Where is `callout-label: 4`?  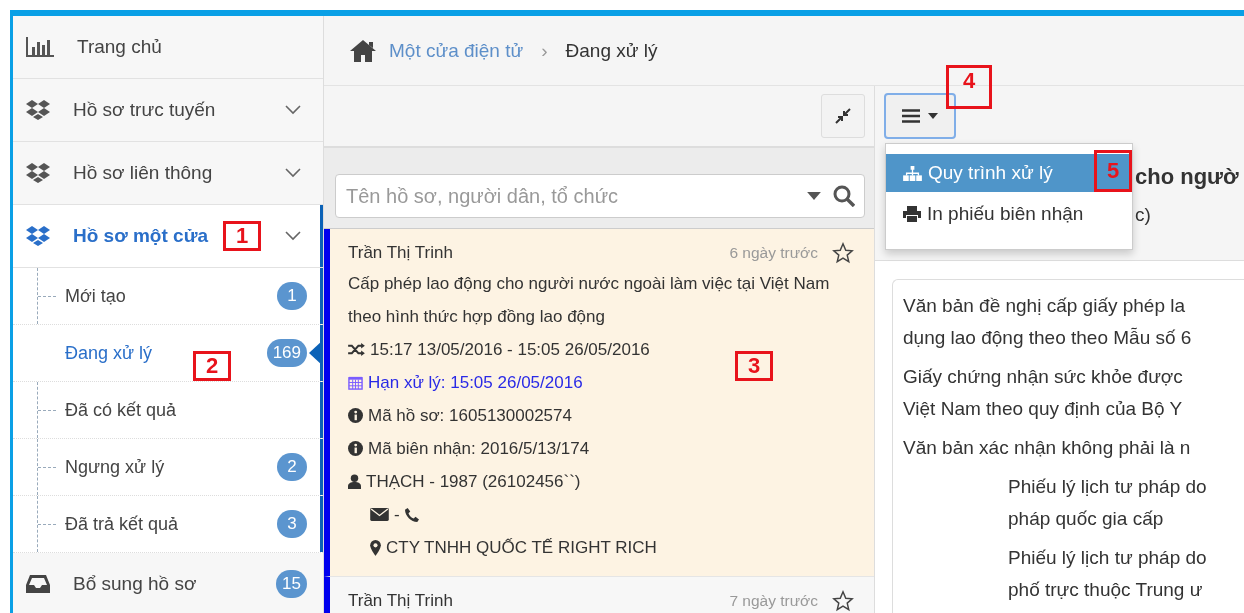
callout-label: 4 is located at coordinates (969, 87).